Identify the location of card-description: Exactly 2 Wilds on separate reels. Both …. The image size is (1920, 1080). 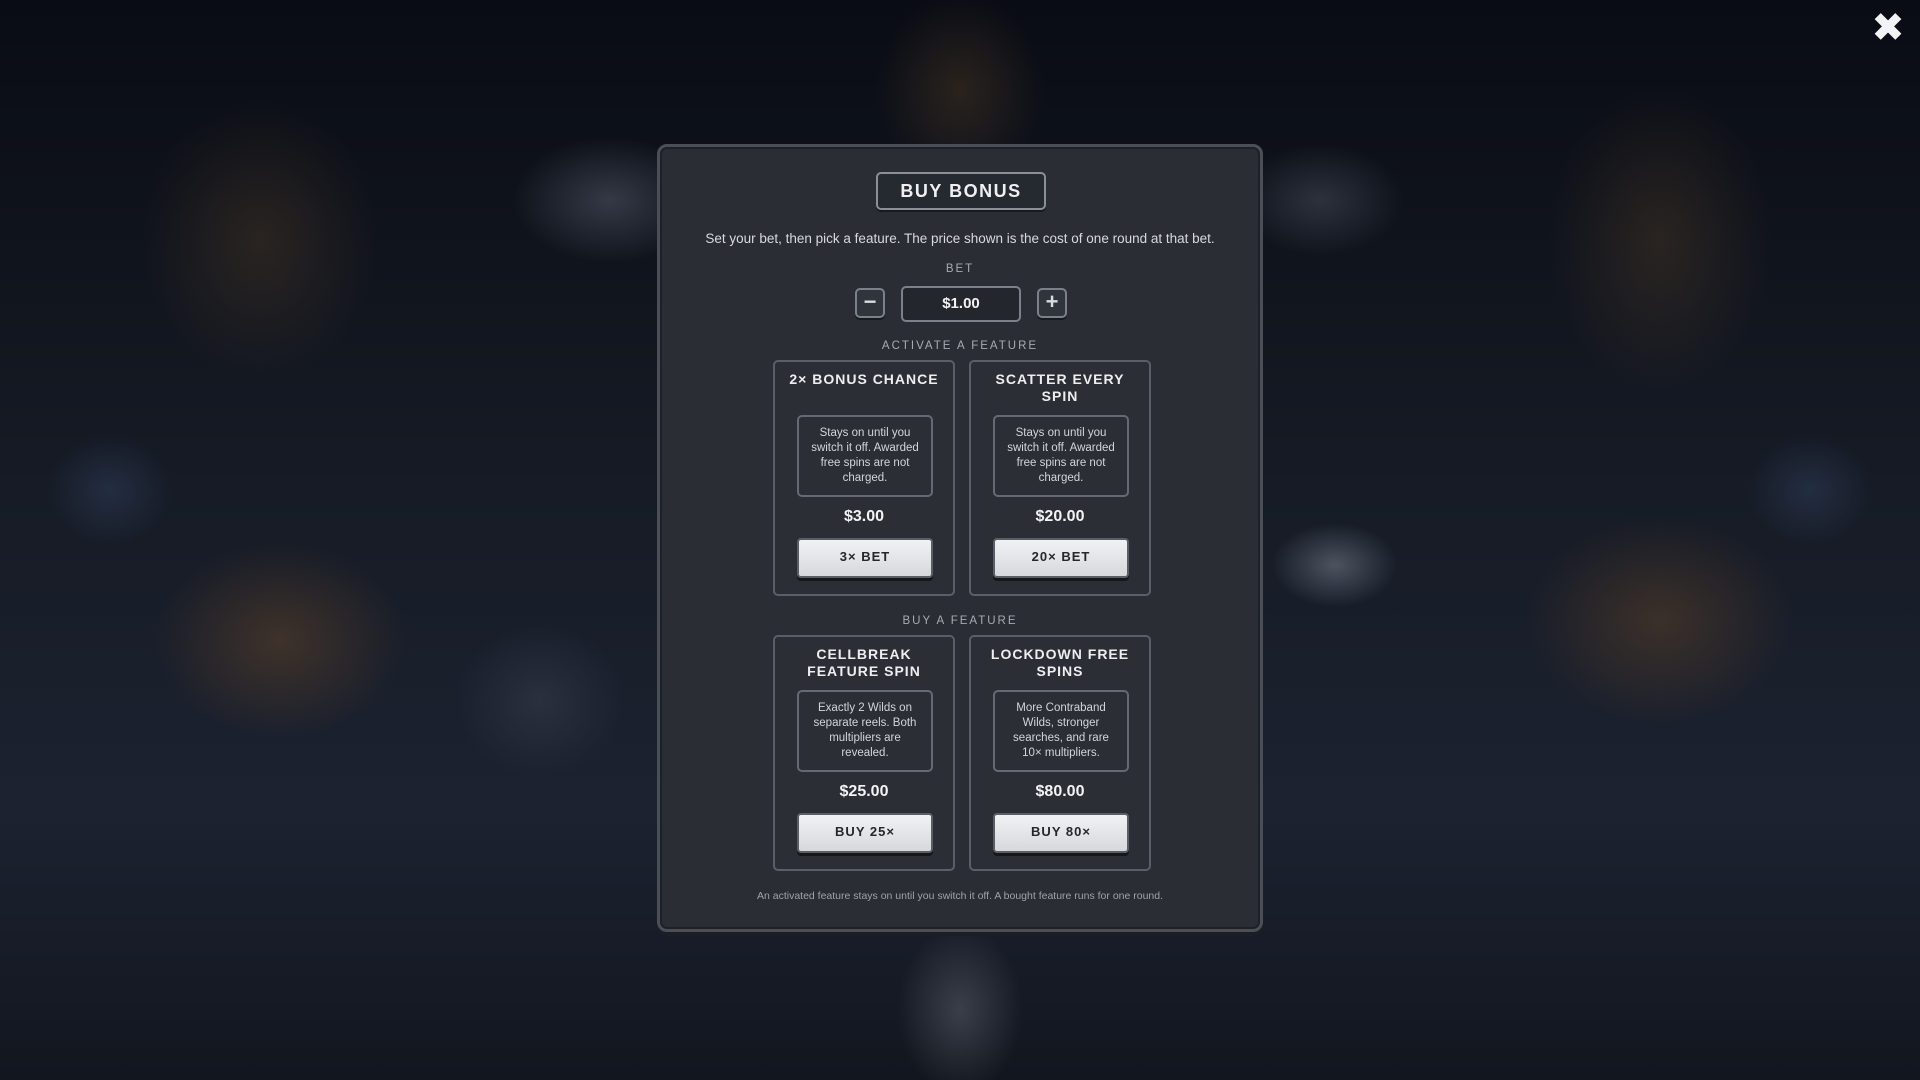
(865, 731).